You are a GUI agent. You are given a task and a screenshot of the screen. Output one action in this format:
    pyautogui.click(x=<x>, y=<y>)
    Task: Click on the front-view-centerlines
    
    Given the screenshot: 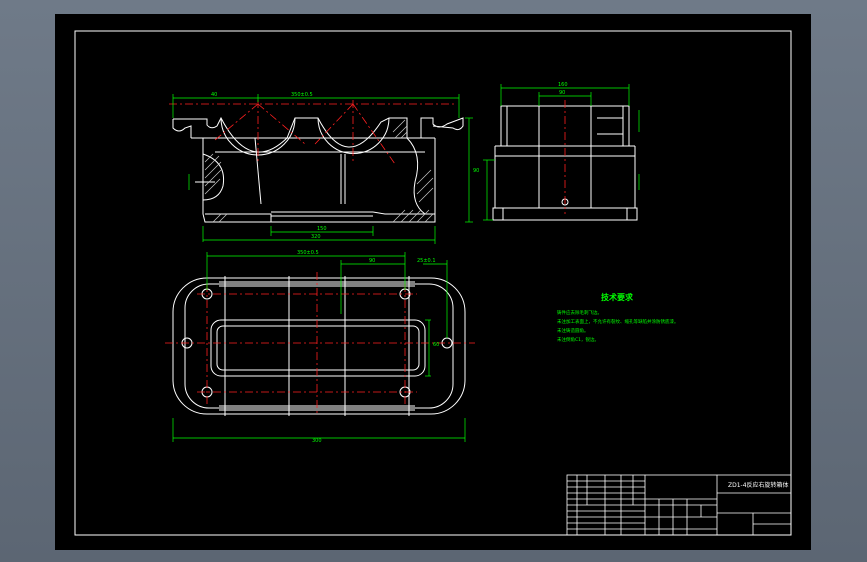 What is the action you would take?
    pyautogui.click(x=312, y=132)
    